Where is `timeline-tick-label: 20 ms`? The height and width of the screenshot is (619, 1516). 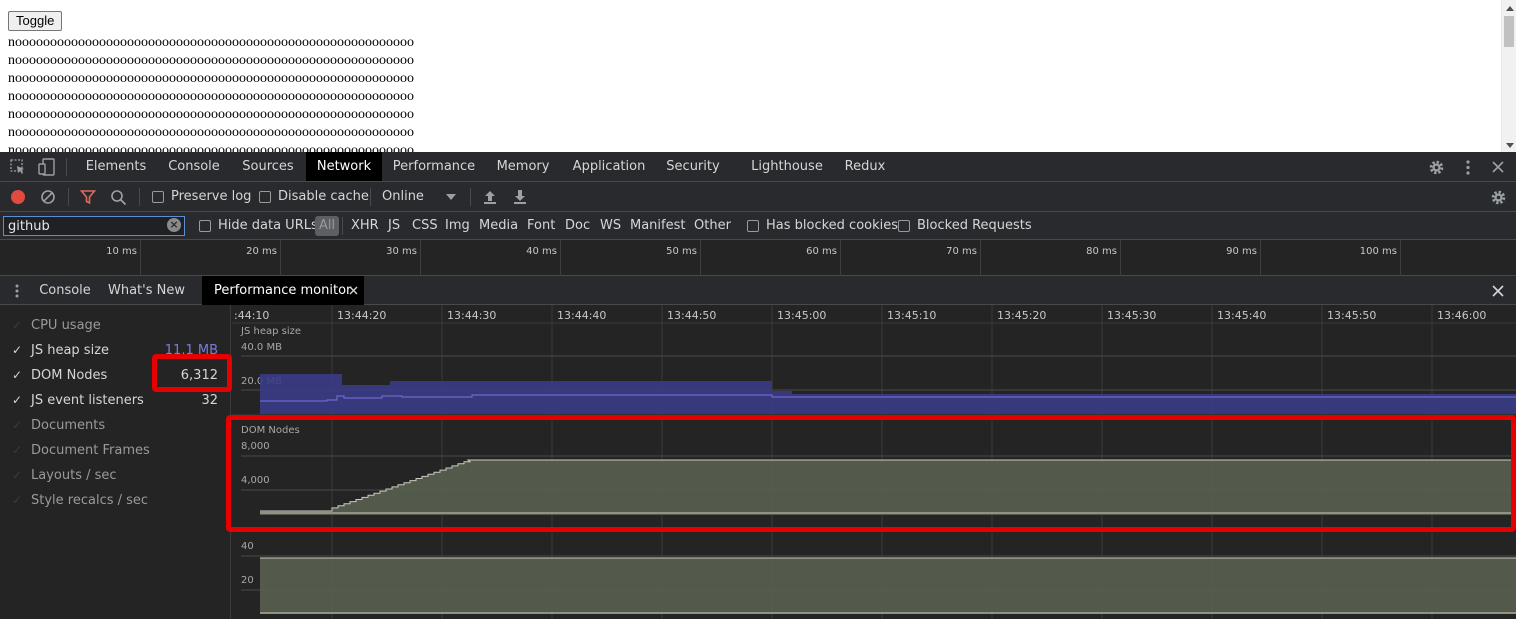 timeline-tick-label: 20 ms is located at coordinates (261, 251).